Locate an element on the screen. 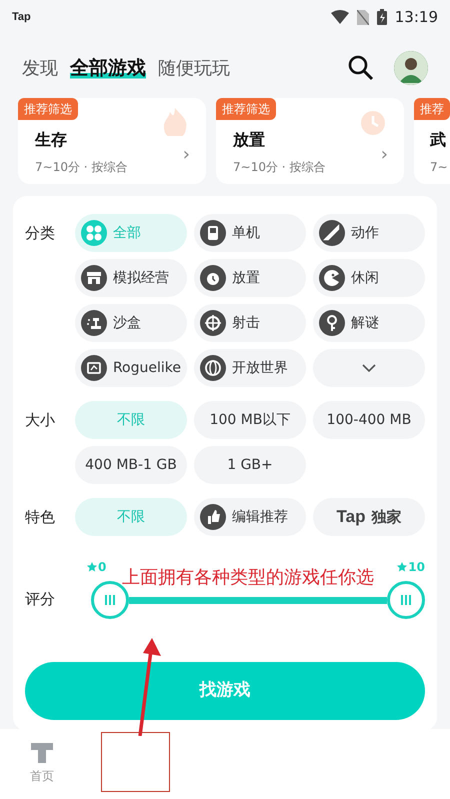 The image size is (450, 799). recommend-card: 推荐 武 7~ is located at coordinates (432, 141).